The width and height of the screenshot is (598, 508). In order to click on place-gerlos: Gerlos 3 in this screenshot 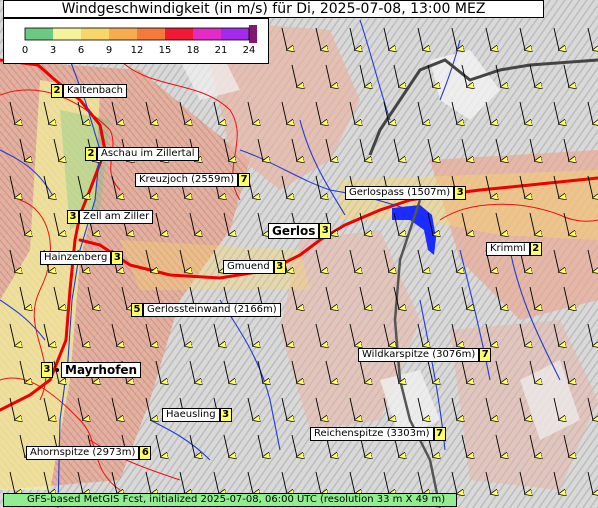, I will do `click(300, 231)`.